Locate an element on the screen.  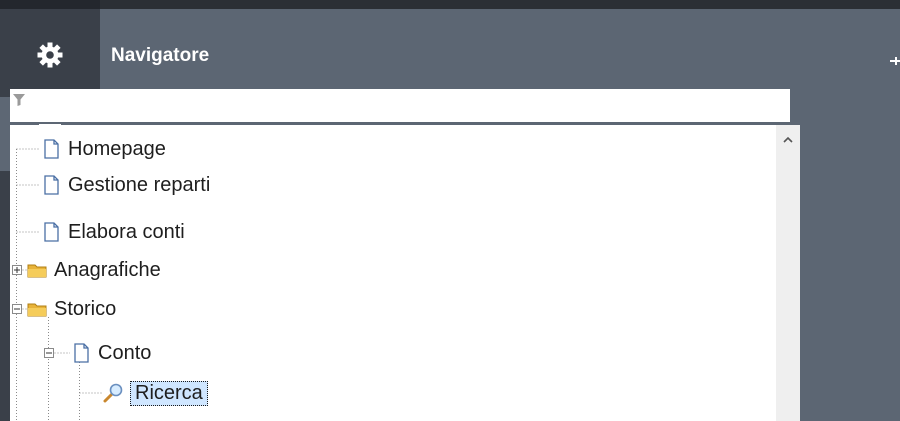
tree-node-conto: Conto is located at coordinates (110, 353).